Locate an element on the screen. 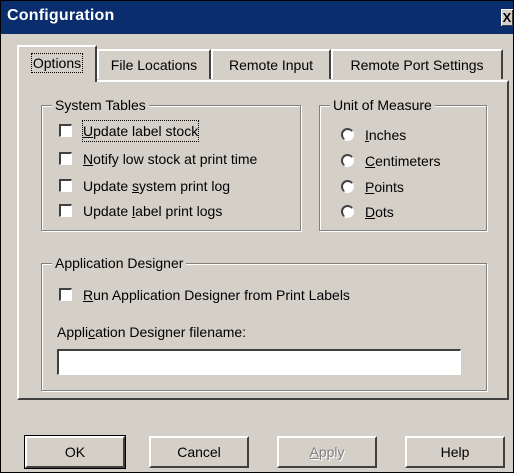 The image size is (514, 473). close-icon: X is located at coordinates (507, 17).